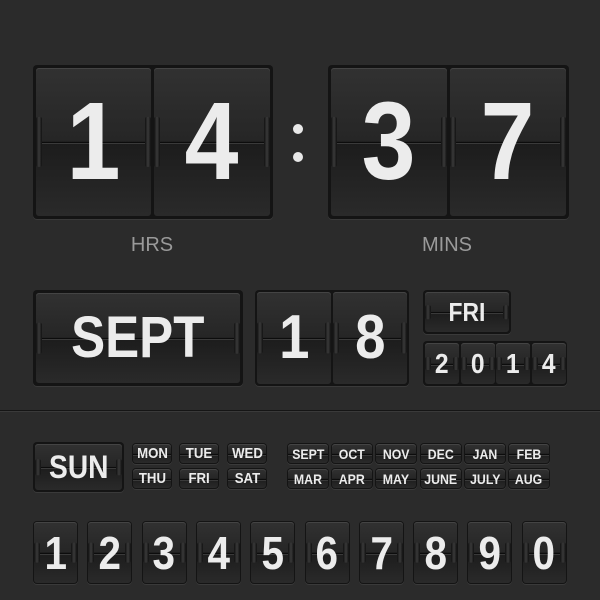  What do you see at coordinates (508, 141) in the screenshot?
I see `minute-digit-text: 7` at bounding box center [508, 141].